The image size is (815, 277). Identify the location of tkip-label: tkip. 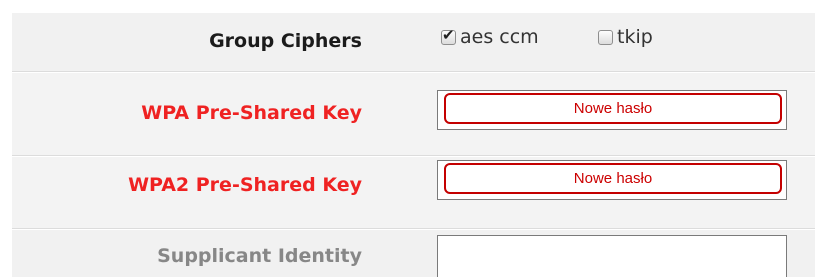
(635, 37).